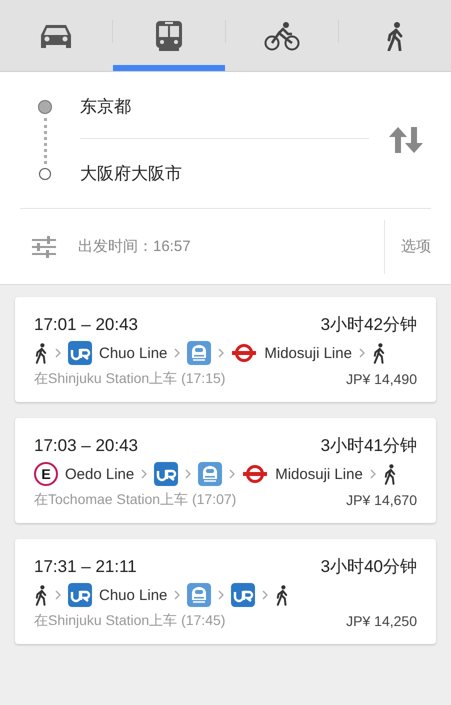  I want to click on boarding-info: 在Shinjuku Station上车 (17:45), so click(130, 621).